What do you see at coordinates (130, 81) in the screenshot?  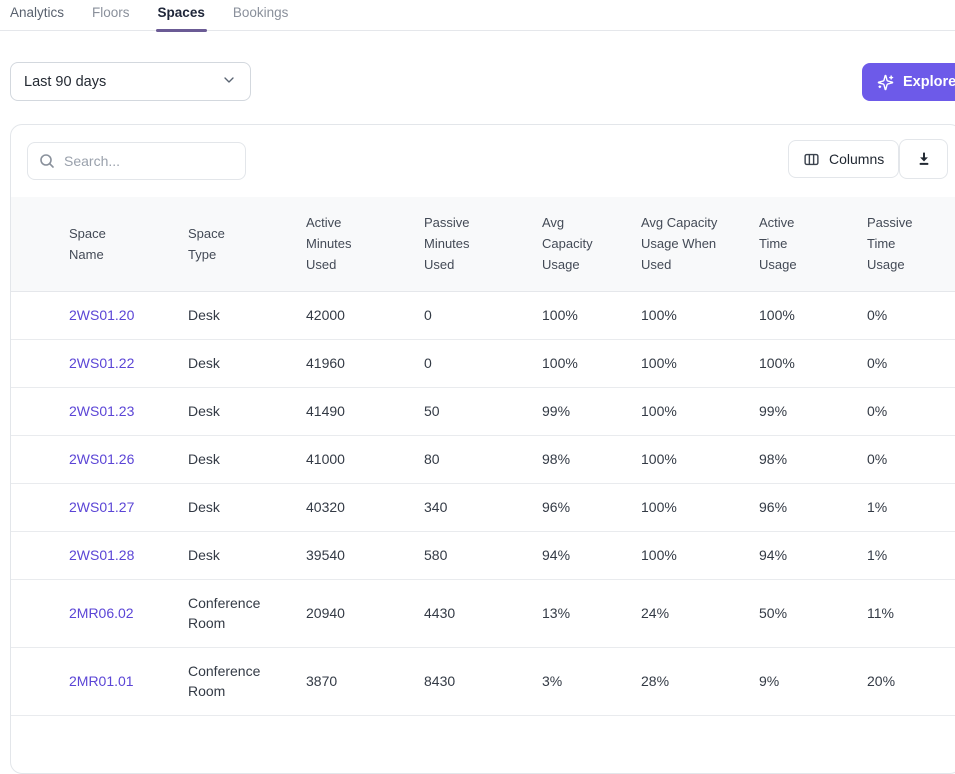 I see `date-range-select: Last 90 days` at bounding box center [130, 81].